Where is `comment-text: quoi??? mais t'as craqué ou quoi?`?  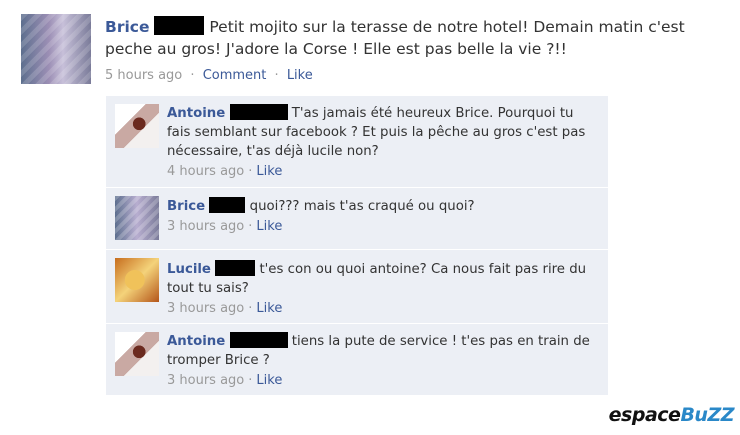 comment-text: quoi??? mais t'as craqué ou quoi? is located at coordinates (362, 206).